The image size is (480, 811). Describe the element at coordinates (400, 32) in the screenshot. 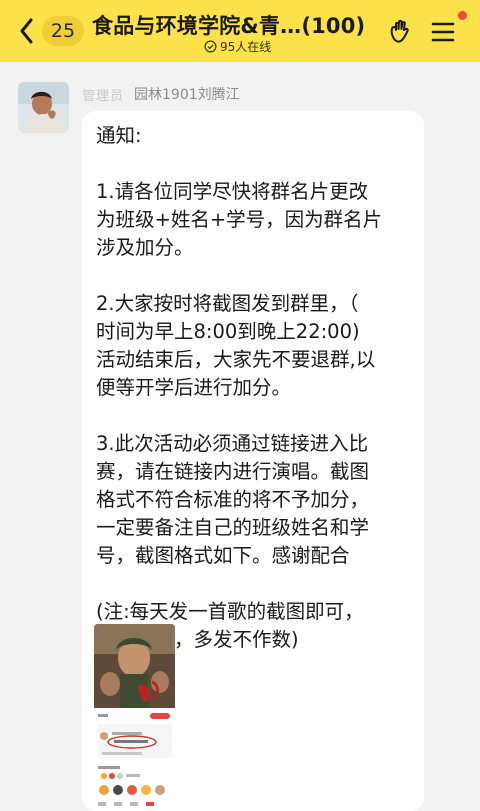

I see `group-call-icon` at that location.